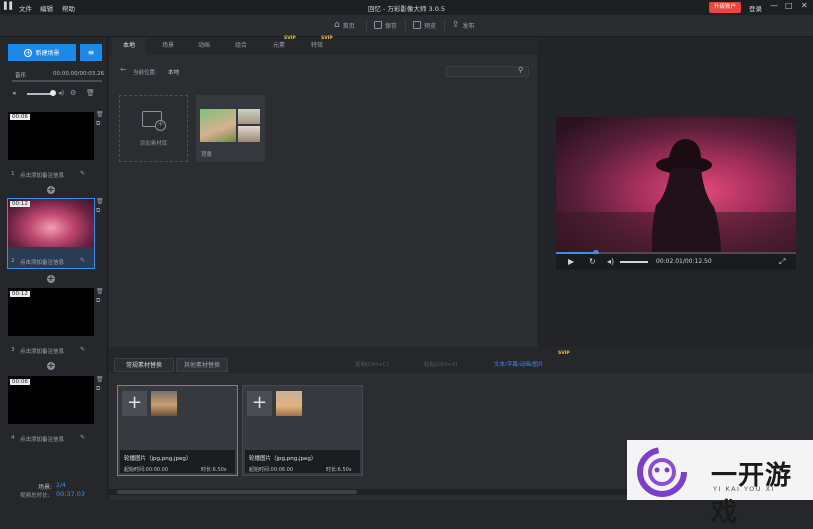 The image size is (813, 529). Describe the element at coordinates (90, 93) in the screenshot. I see `music-delete-icon: 🗑` at that location.